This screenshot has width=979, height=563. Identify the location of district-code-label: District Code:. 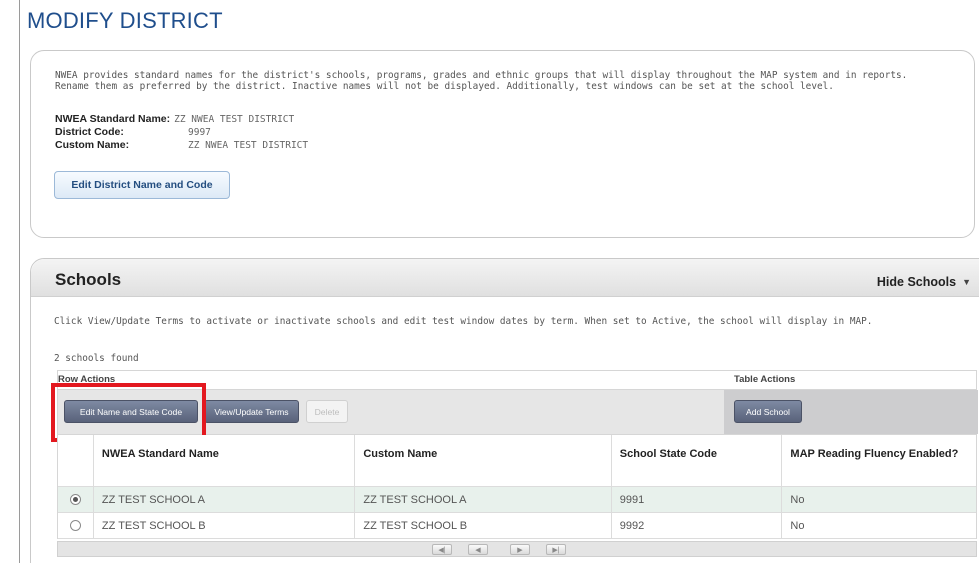
(89, 132).